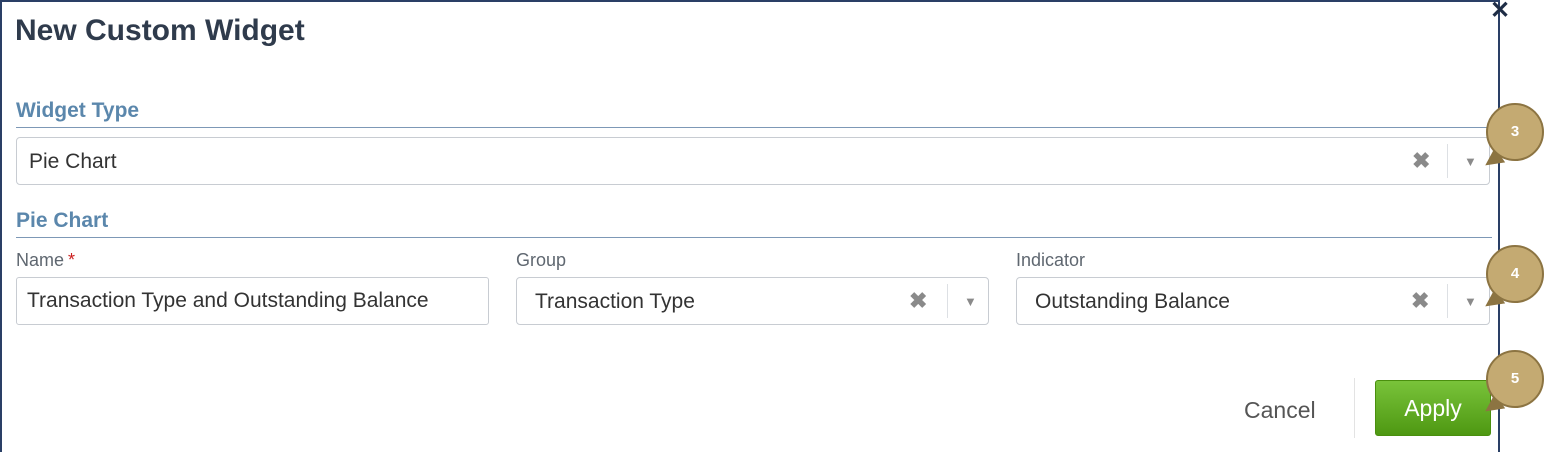  Describe the element at coordinates (615, 301) in the screenshot. I see `group-value: Transaction Type` at that location.